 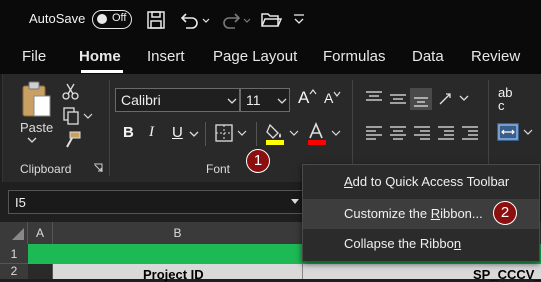 What do you see at coordinates (253, 100) in the screenshot?
I see `font-size-value: 11` at bounding box center [253, 100].